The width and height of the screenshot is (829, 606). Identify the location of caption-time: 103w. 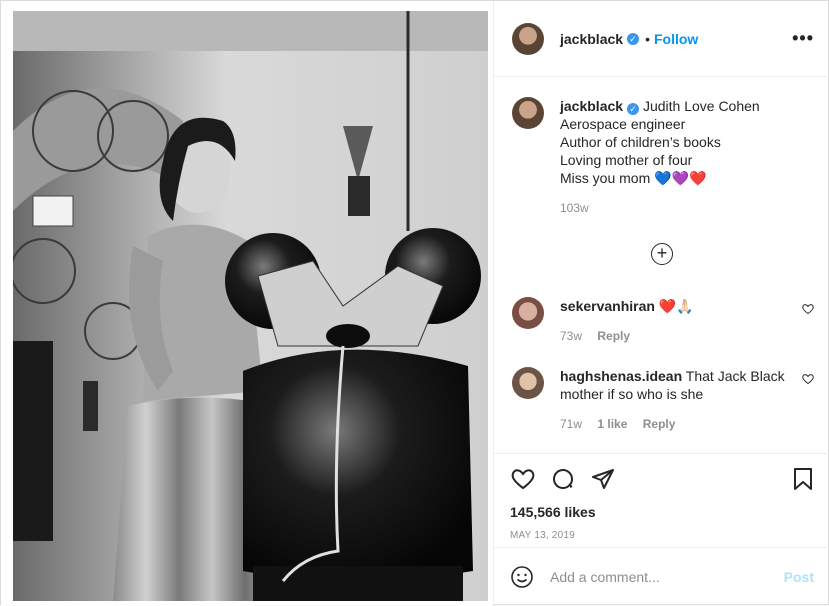
(574, 208).